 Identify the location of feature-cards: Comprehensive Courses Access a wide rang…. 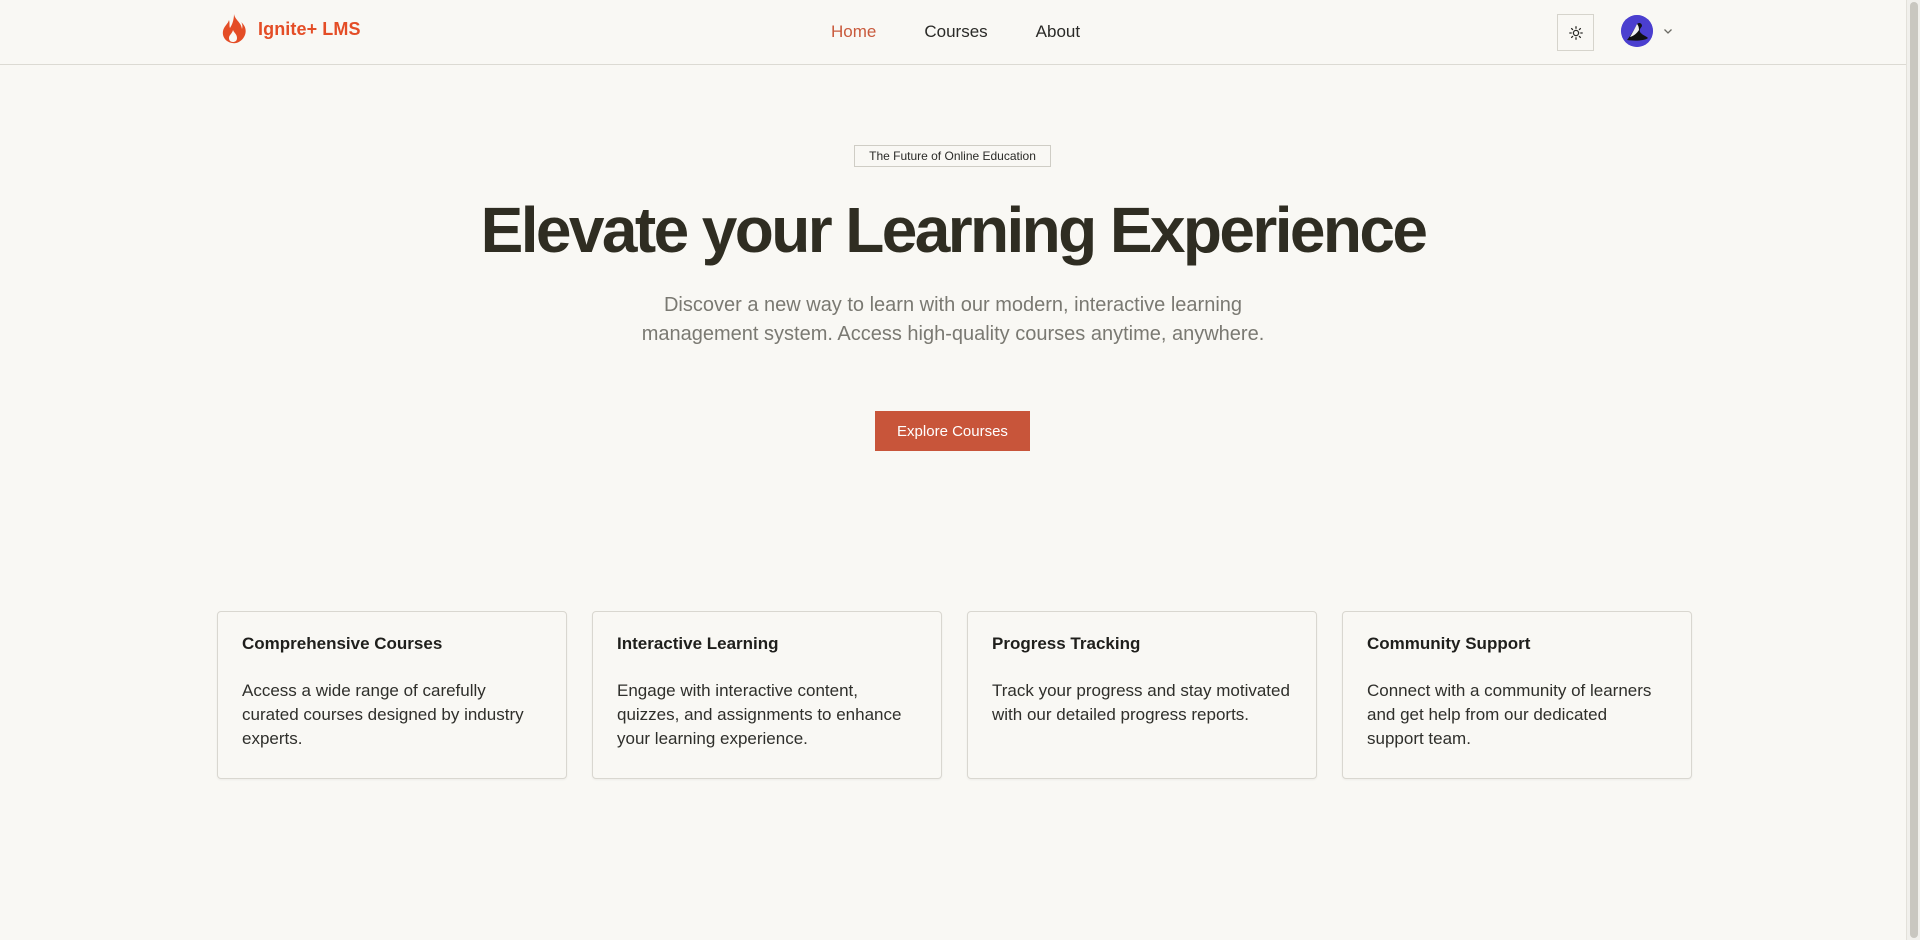
(954, 695).